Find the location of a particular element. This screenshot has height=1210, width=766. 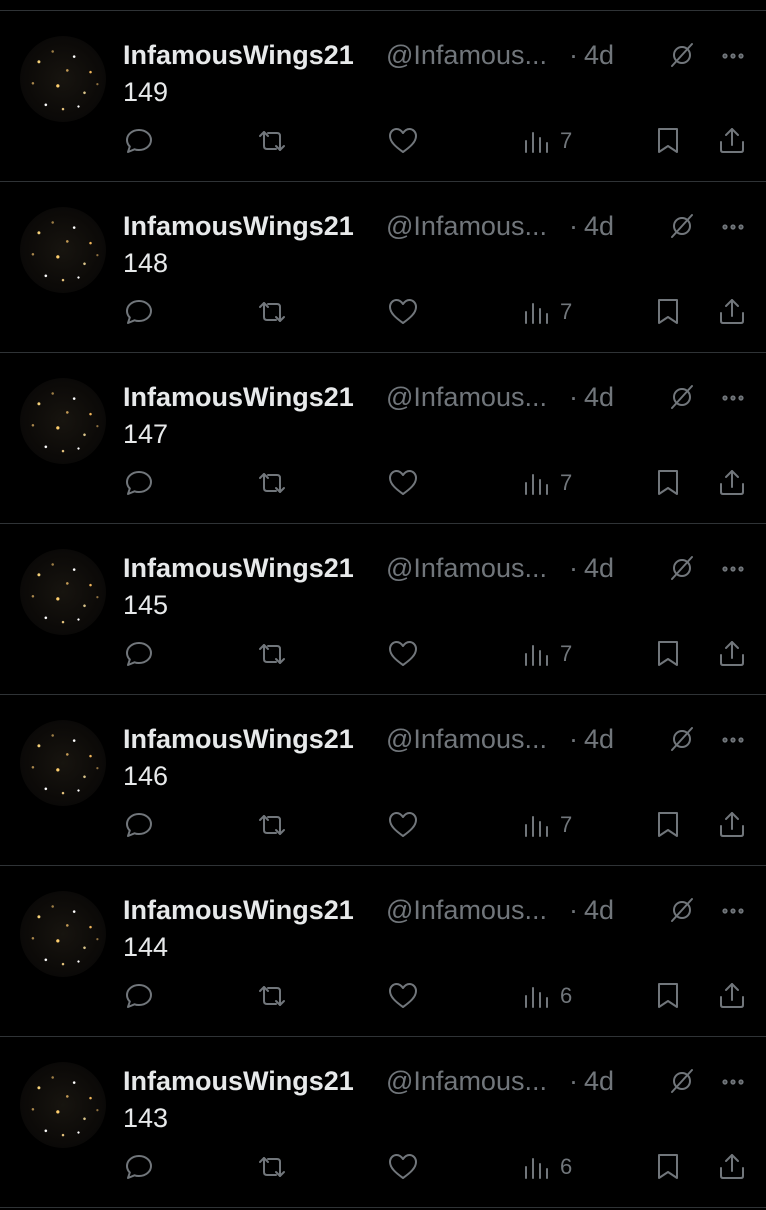

tweet: InfamousWings21 @Infamous... · 4d 144 6 is located at coordinates (383, 951).